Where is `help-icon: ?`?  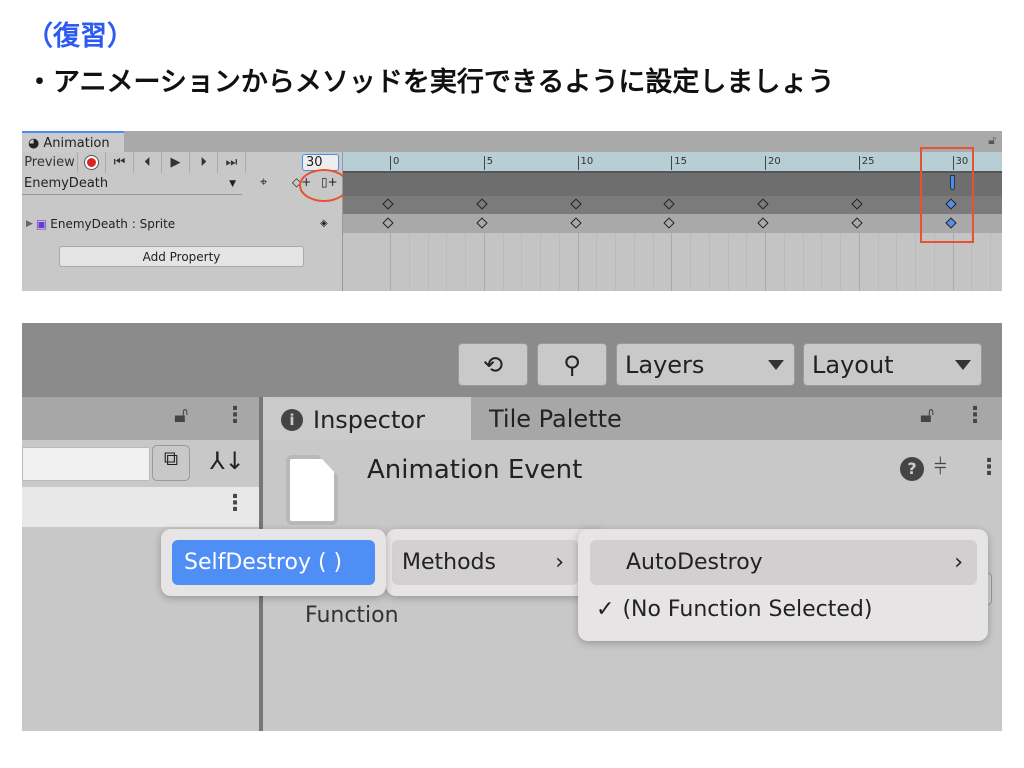 help-icon: ? is located at coordinates (912, 469).